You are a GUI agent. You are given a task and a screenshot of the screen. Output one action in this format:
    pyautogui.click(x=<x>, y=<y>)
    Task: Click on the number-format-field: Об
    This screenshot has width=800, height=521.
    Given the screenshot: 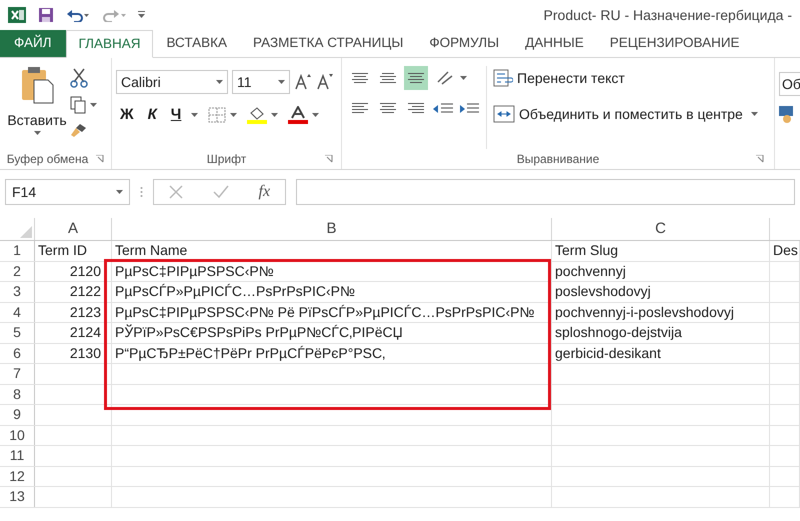 What is the action you would take?
    pyautogui.click(x=789, y=84)
    